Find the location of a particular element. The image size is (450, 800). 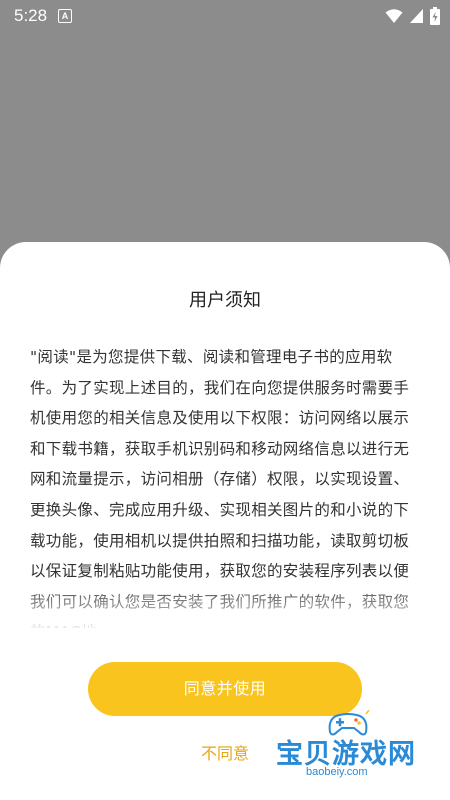

wifi-icon is located at coordinates (394, 16).